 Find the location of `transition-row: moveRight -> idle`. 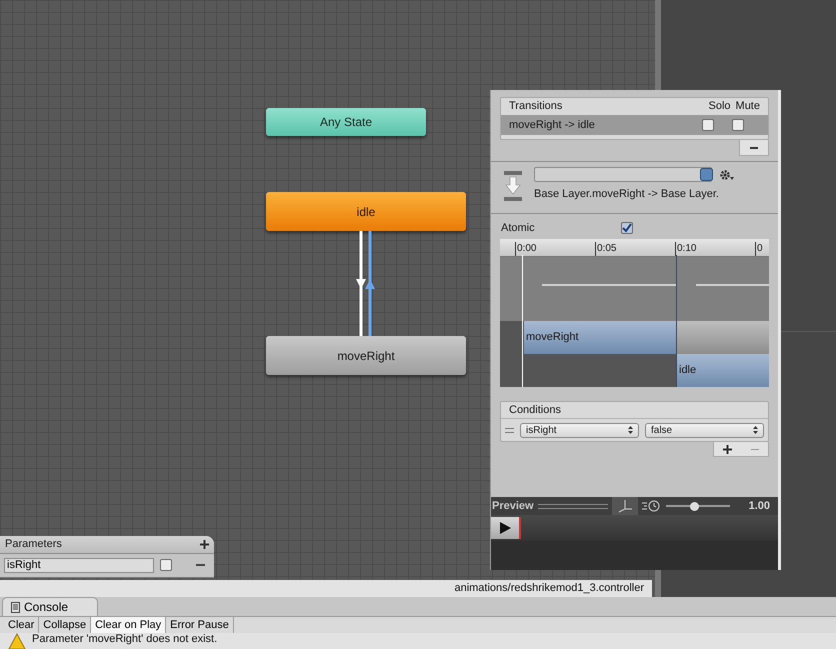

transition-row: moveRight -> idle is located at coordinates (634, 125).